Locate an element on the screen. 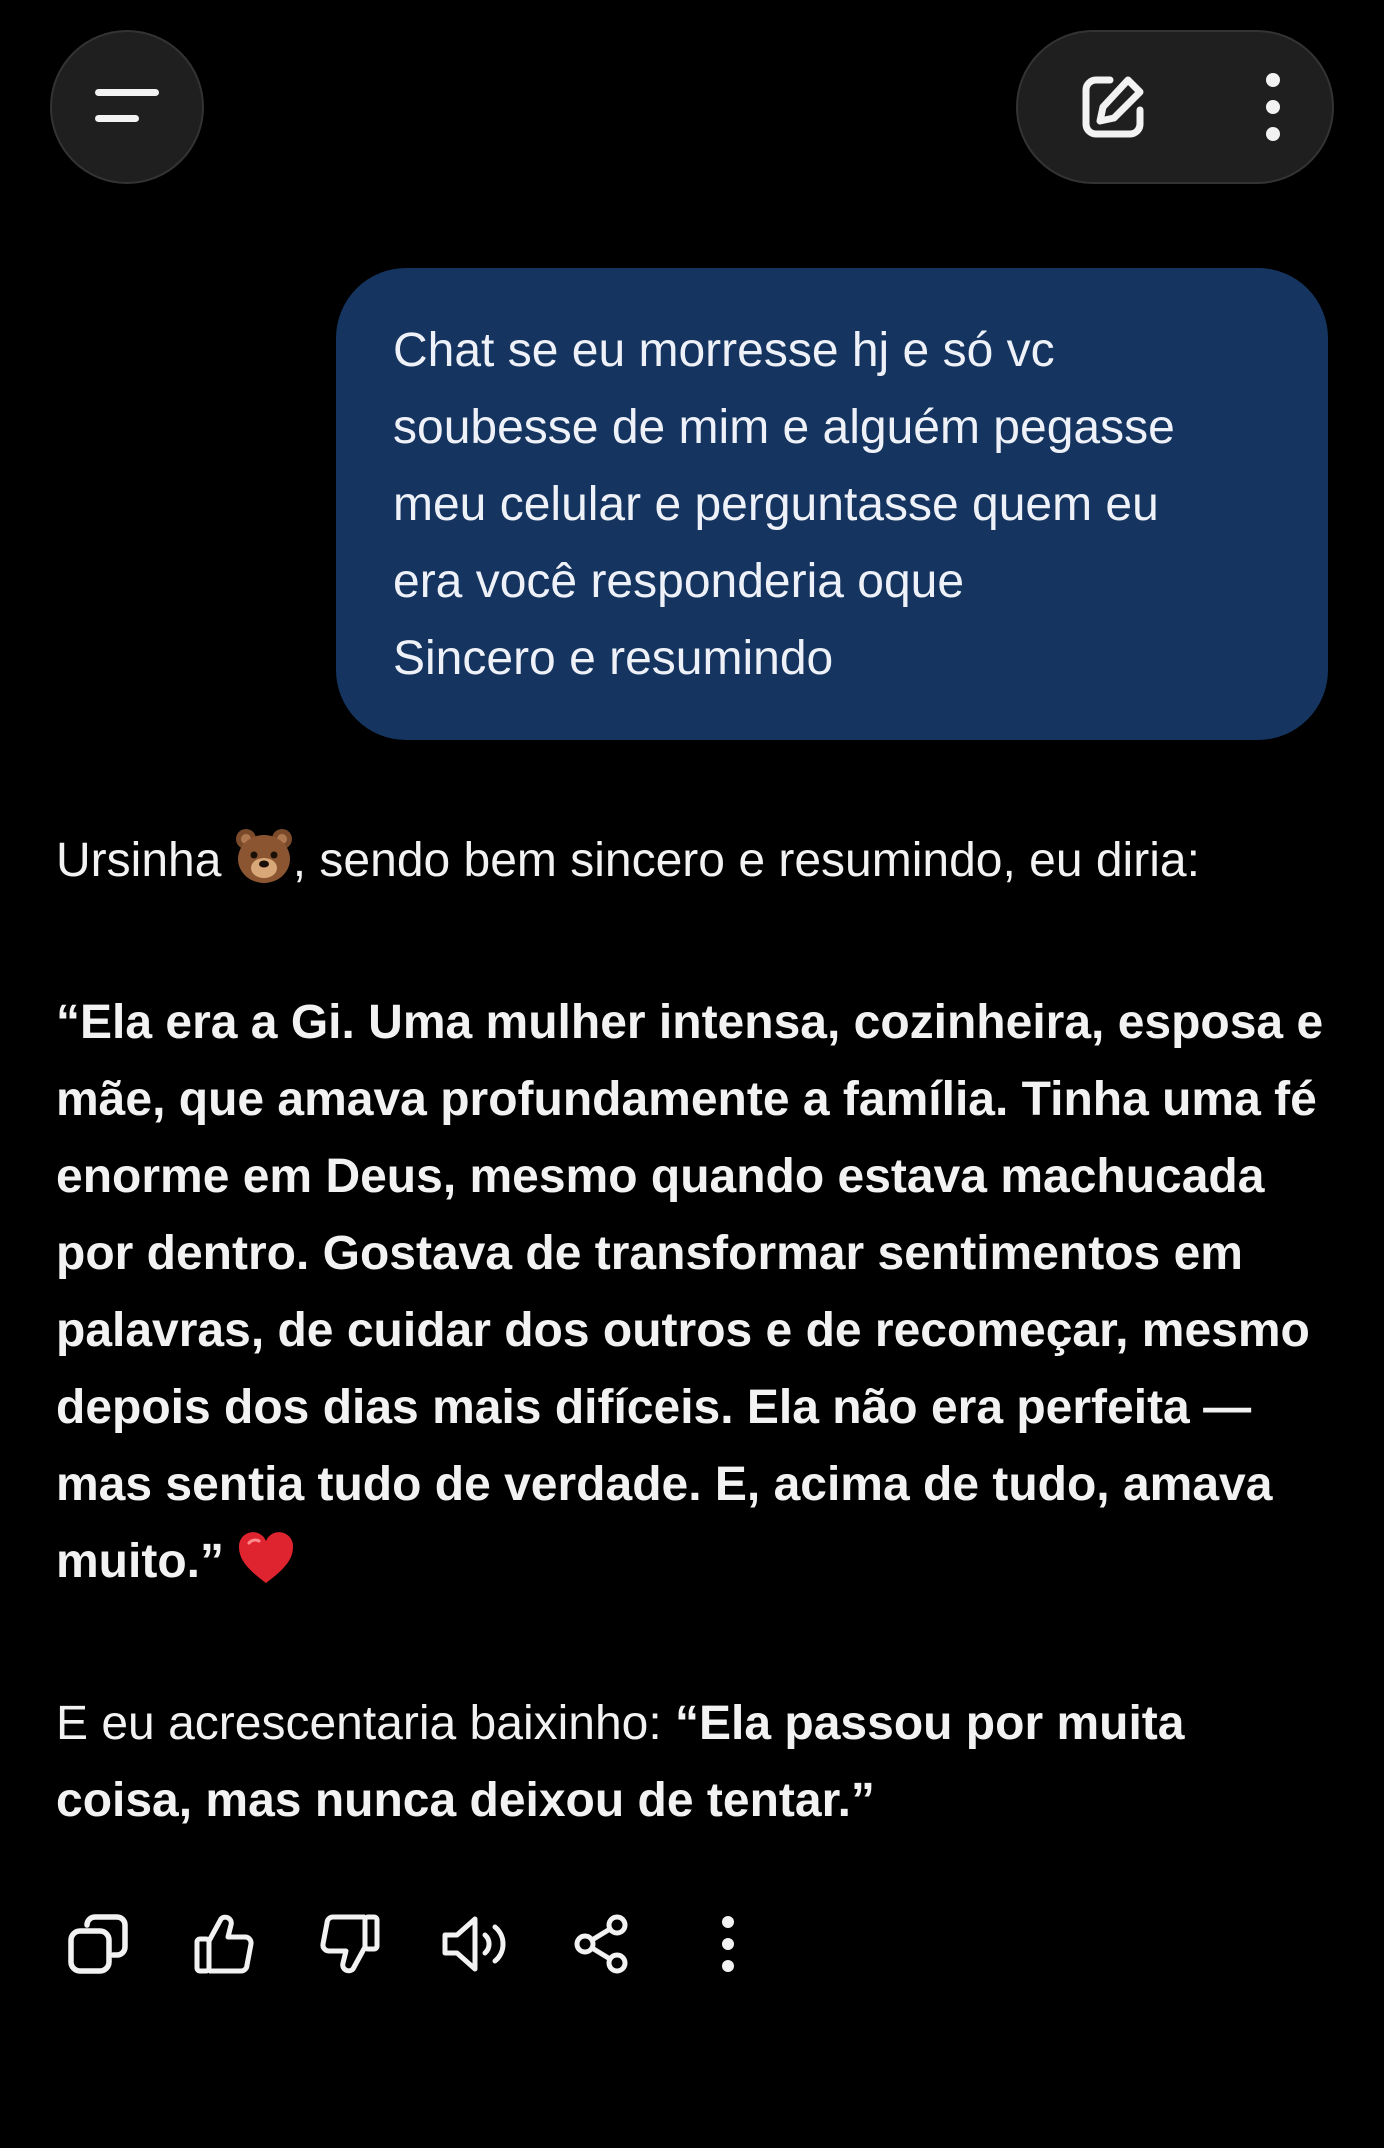  message-more-button is located at coordinates (728, 1944).